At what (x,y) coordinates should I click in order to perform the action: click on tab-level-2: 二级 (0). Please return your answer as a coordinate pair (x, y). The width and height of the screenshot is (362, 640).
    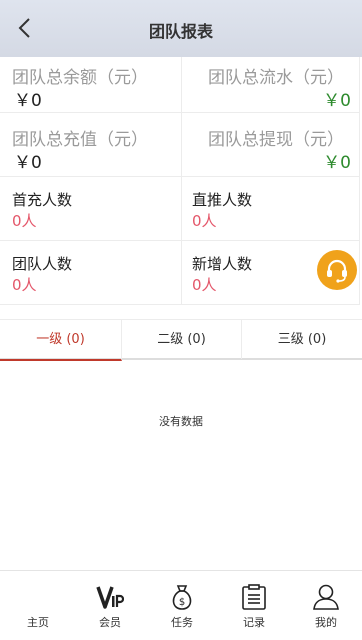
    Looking at the image, I should click on (182, 339).